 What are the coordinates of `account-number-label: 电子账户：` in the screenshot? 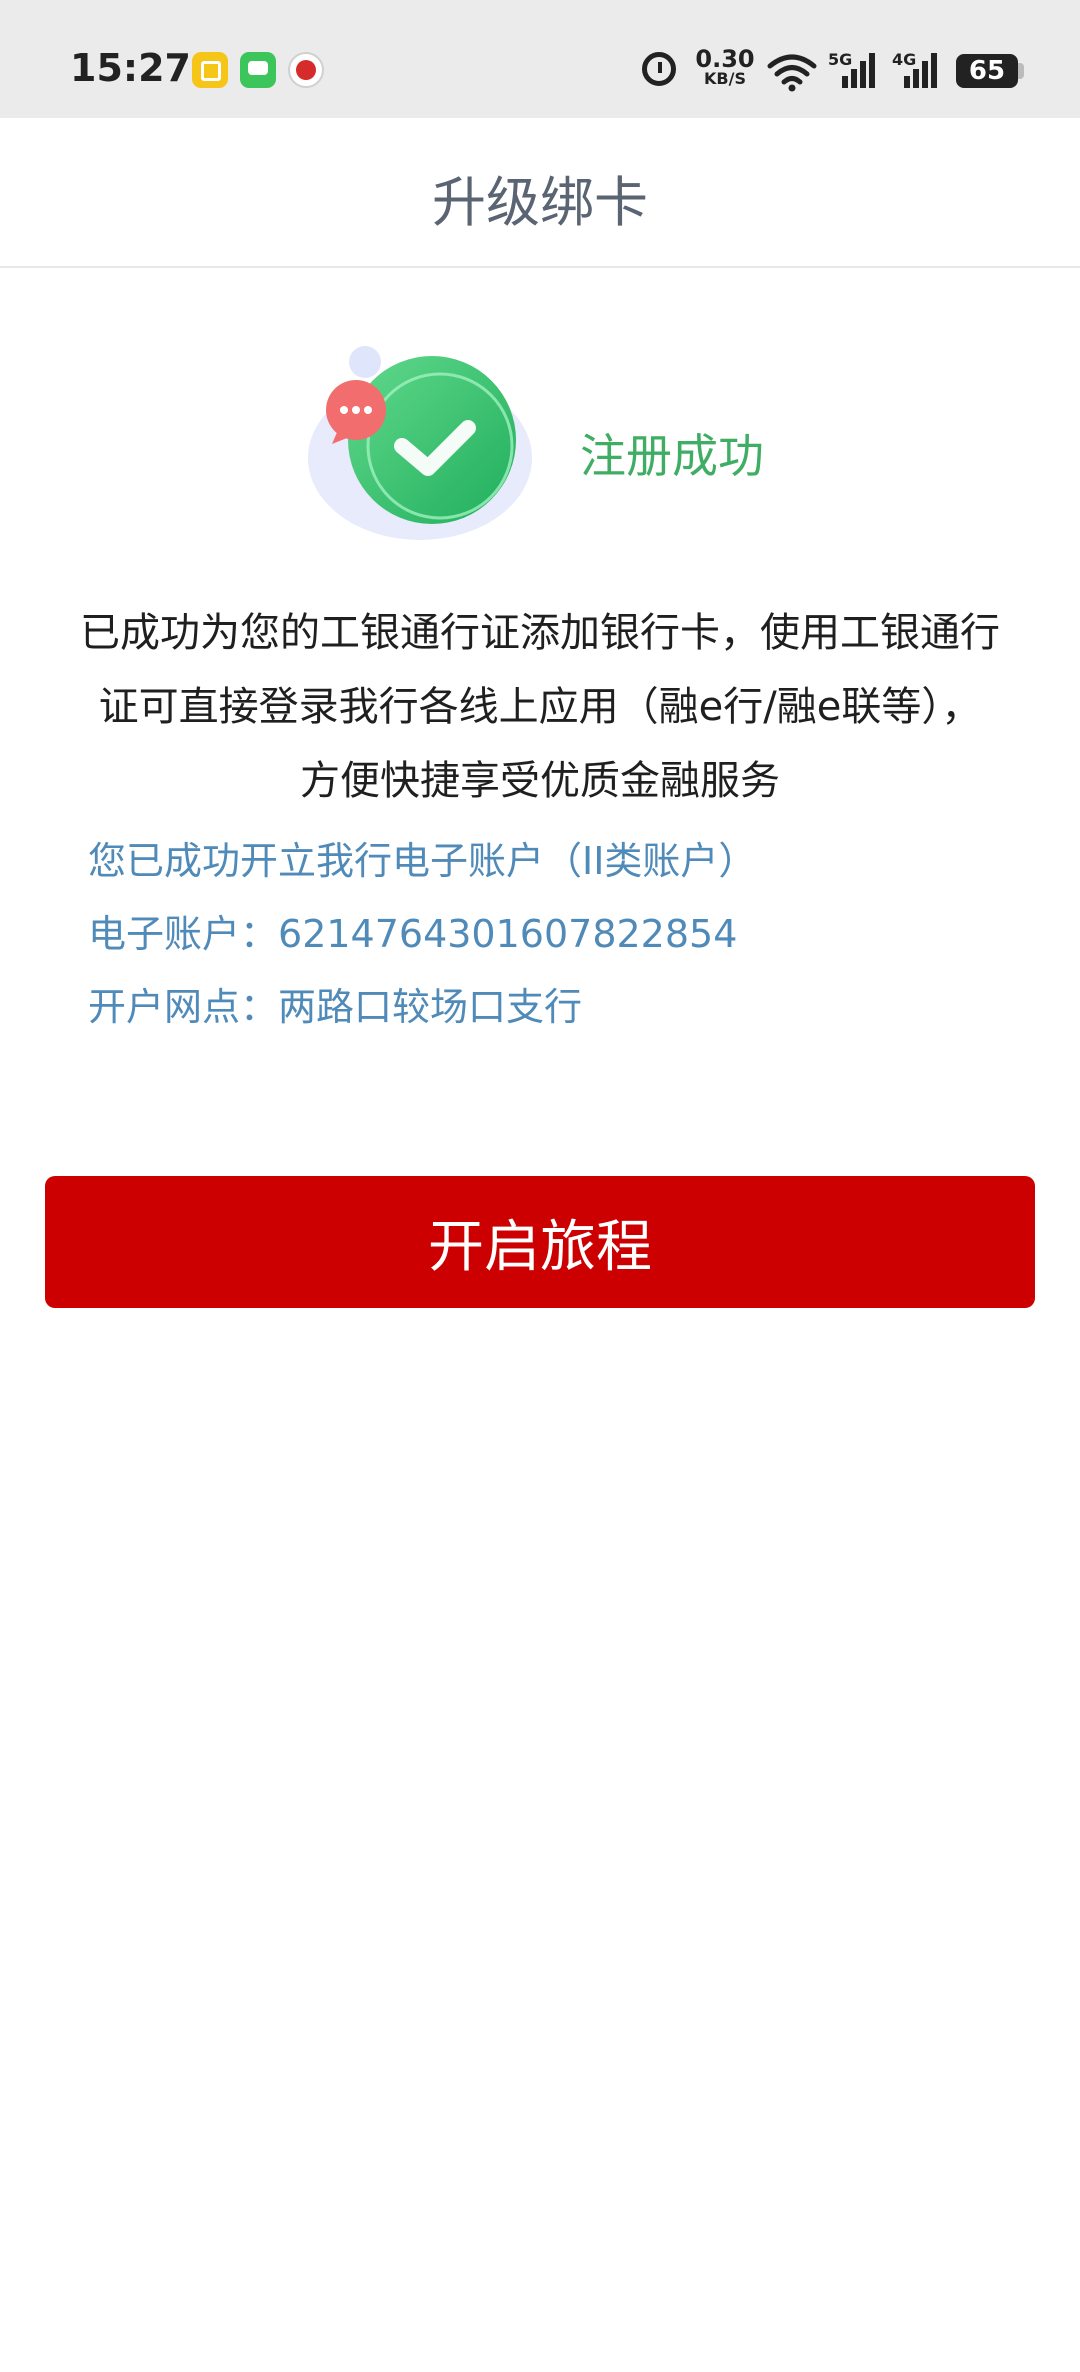 It's located at (183, 934).